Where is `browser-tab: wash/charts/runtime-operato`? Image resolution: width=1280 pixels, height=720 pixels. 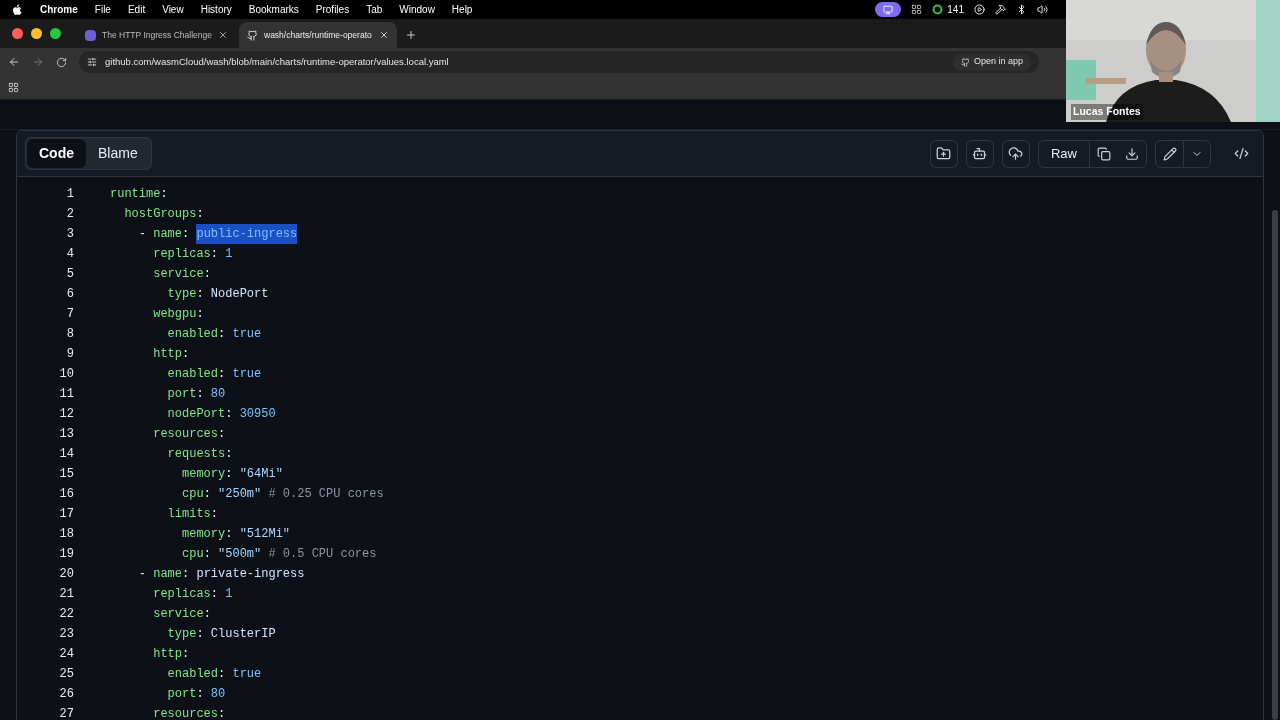
browser-tab: wash/charts/runtime-operato is located at coordinates (318, 35).